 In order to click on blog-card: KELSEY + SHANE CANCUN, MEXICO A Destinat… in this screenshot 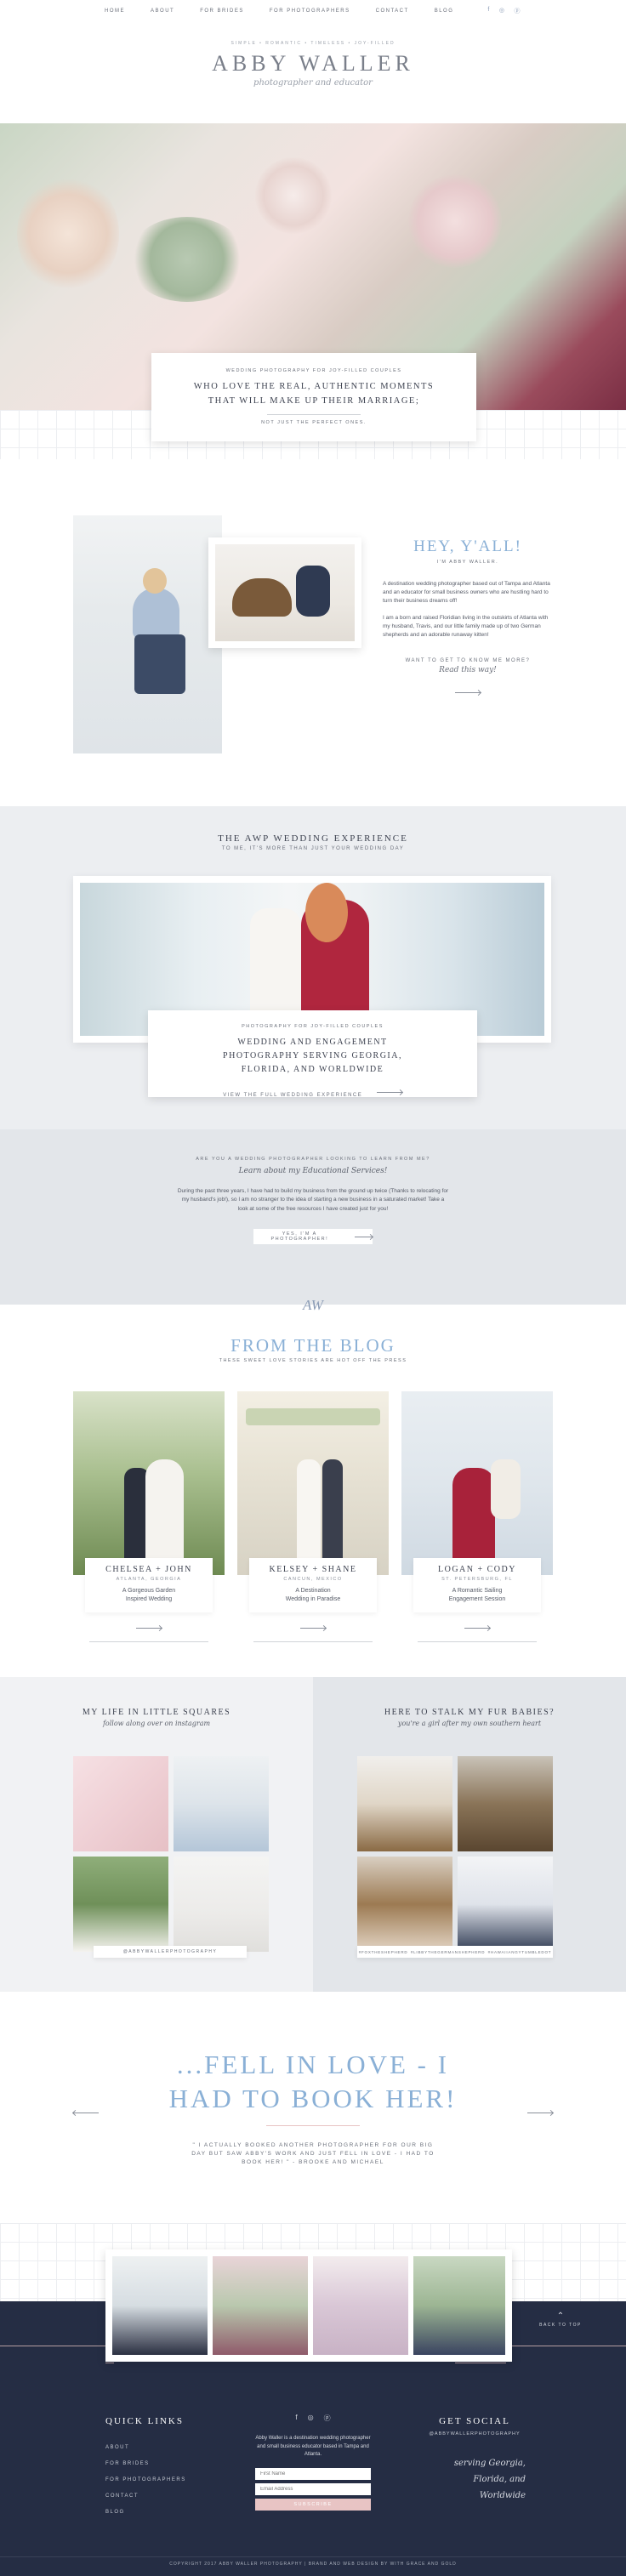, I will do `click(313, 1516)`.